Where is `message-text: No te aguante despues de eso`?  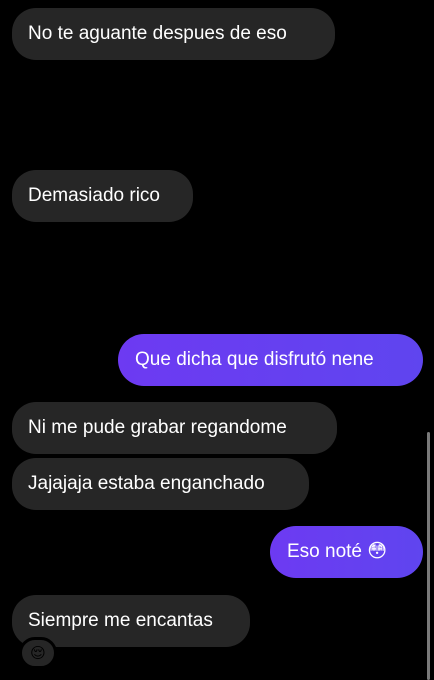
message-text: No te aguante despues de eso is located at coordinates (157, 33).